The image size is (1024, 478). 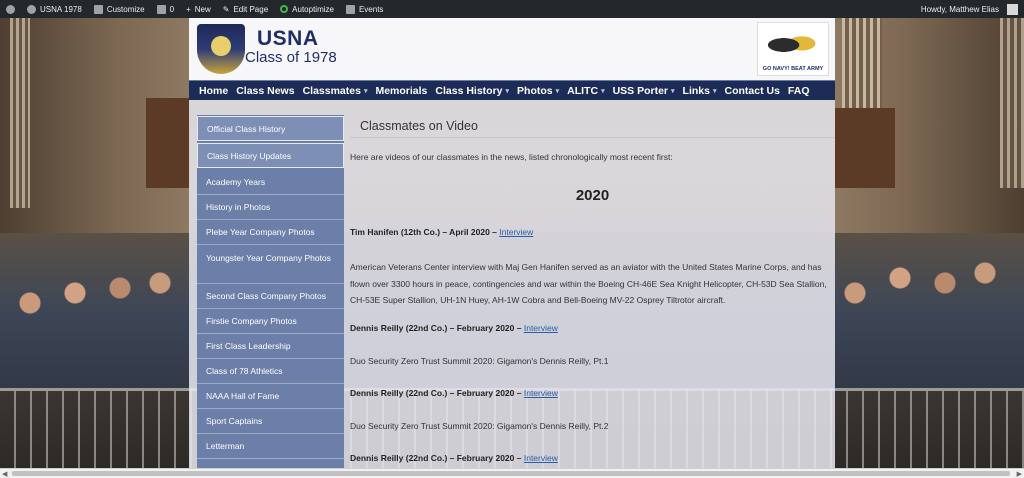 I want to click on nav-class-news: Class News, so click(x=265, y=91).